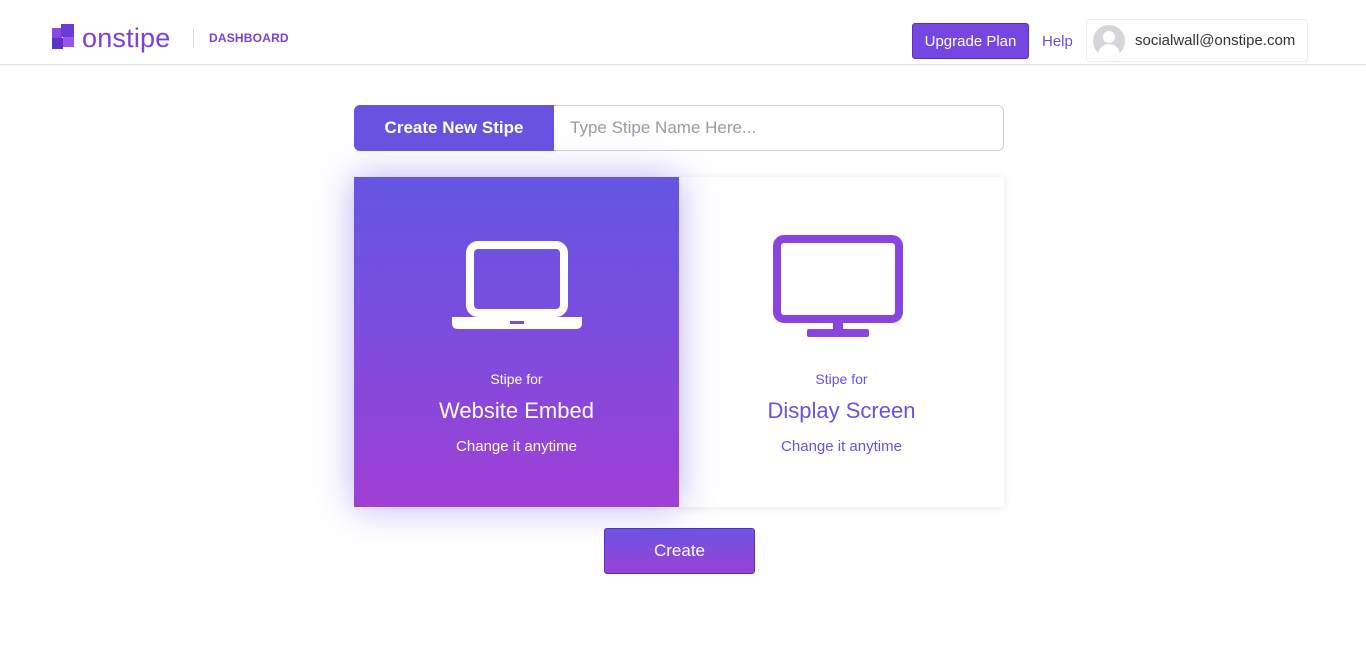  Describe the element at coordinates (193, 38) in the screenshot. I see `header-divider` at that location.